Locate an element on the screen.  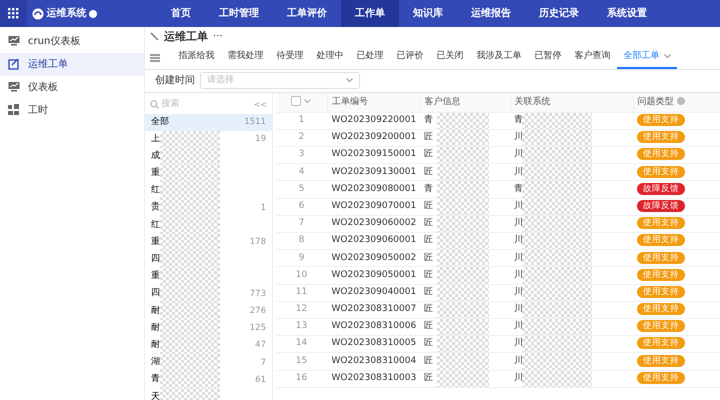
nav-tab: 工单评价 is located at coordinates (307, 13).